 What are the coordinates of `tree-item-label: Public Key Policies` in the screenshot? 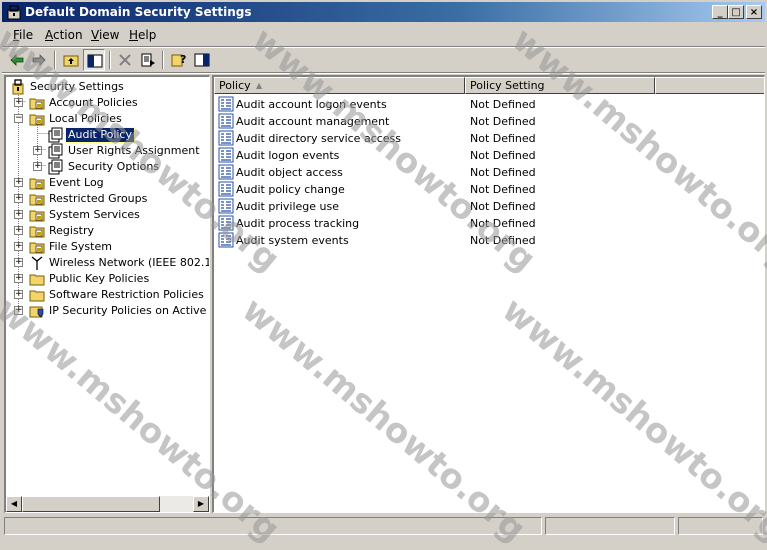 It's located at (99, 278).